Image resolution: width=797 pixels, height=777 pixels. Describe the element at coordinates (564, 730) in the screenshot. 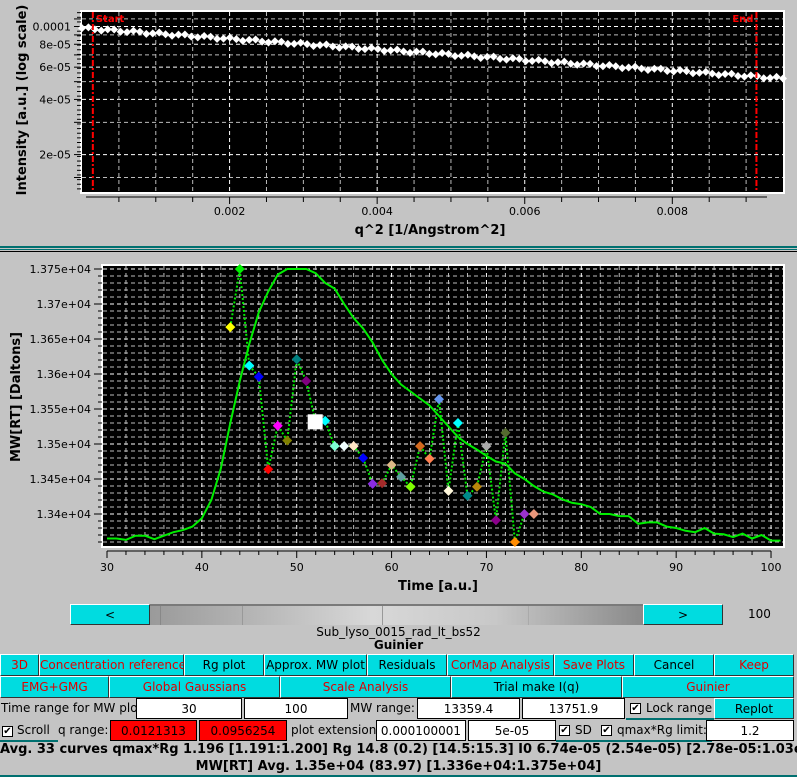

I see `sd-checkbox: ✔` at that location.